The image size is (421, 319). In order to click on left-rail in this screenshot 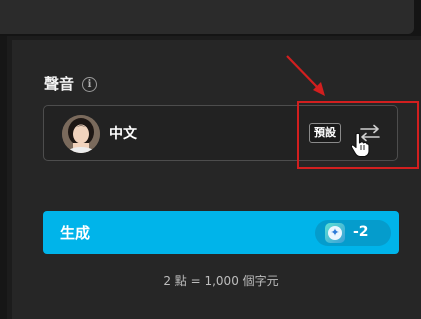, I will do `click(3, 177)`.